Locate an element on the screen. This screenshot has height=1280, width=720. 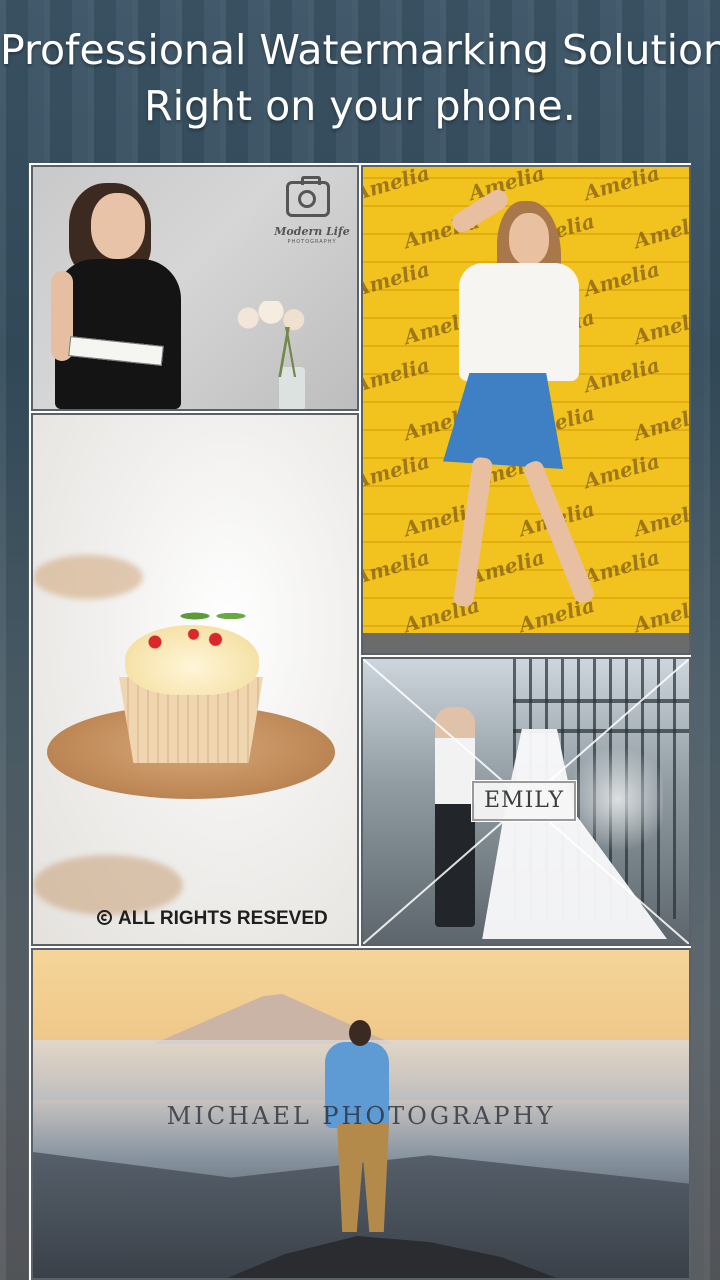
model-top is located at coordinates (519, 322).